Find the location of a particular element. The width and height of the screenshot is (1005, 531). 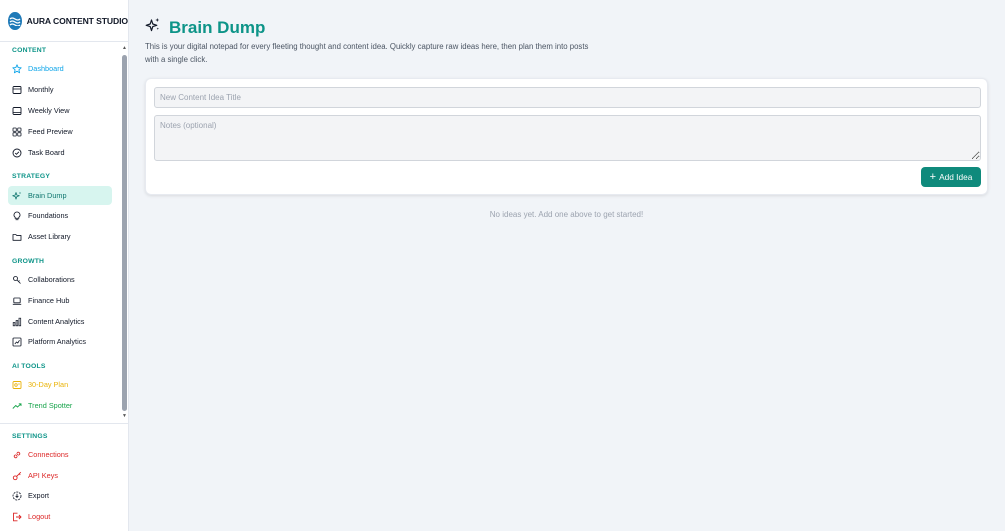

logout-icon is located at coordinates (17, 517).